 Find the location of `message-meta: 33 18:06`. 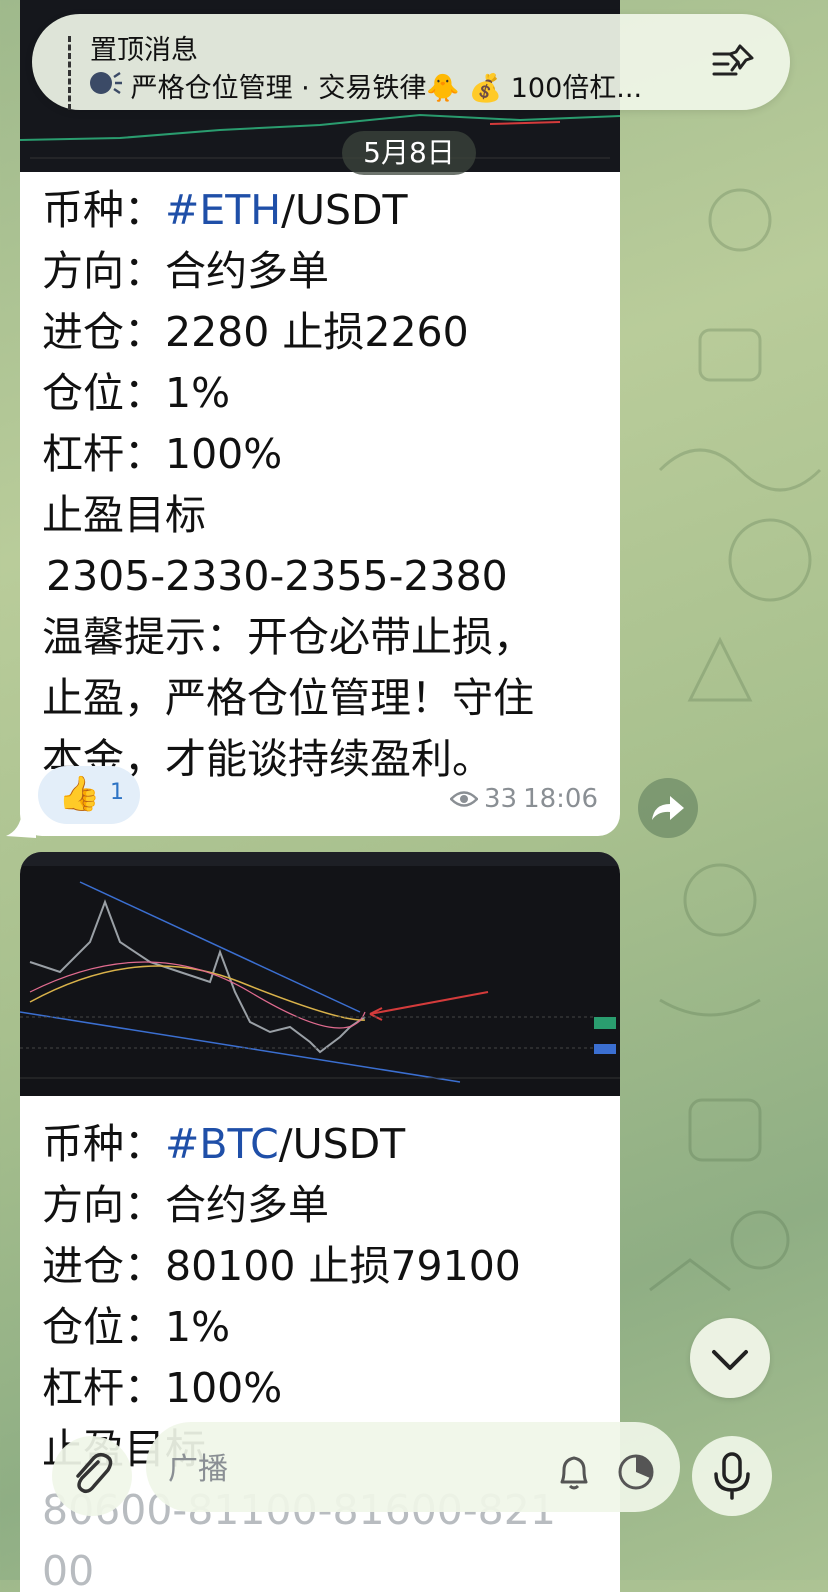

message-meta: 33 18:06 is located at coordinates (523, 799).